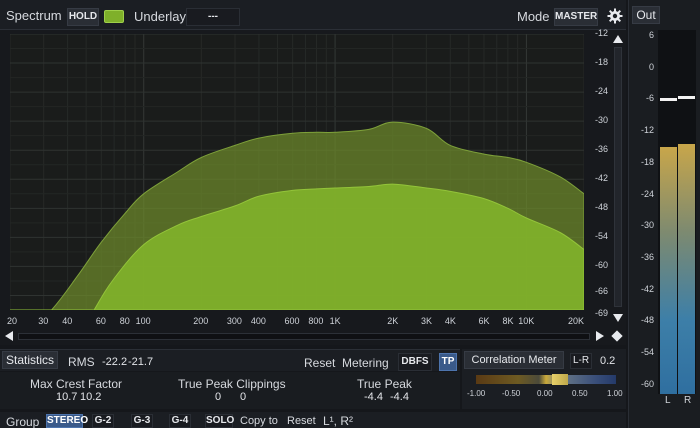  Describe the element at coordinates (426, 321) in the screenshot. I see `frequency-tick-label: 3K` at that location.